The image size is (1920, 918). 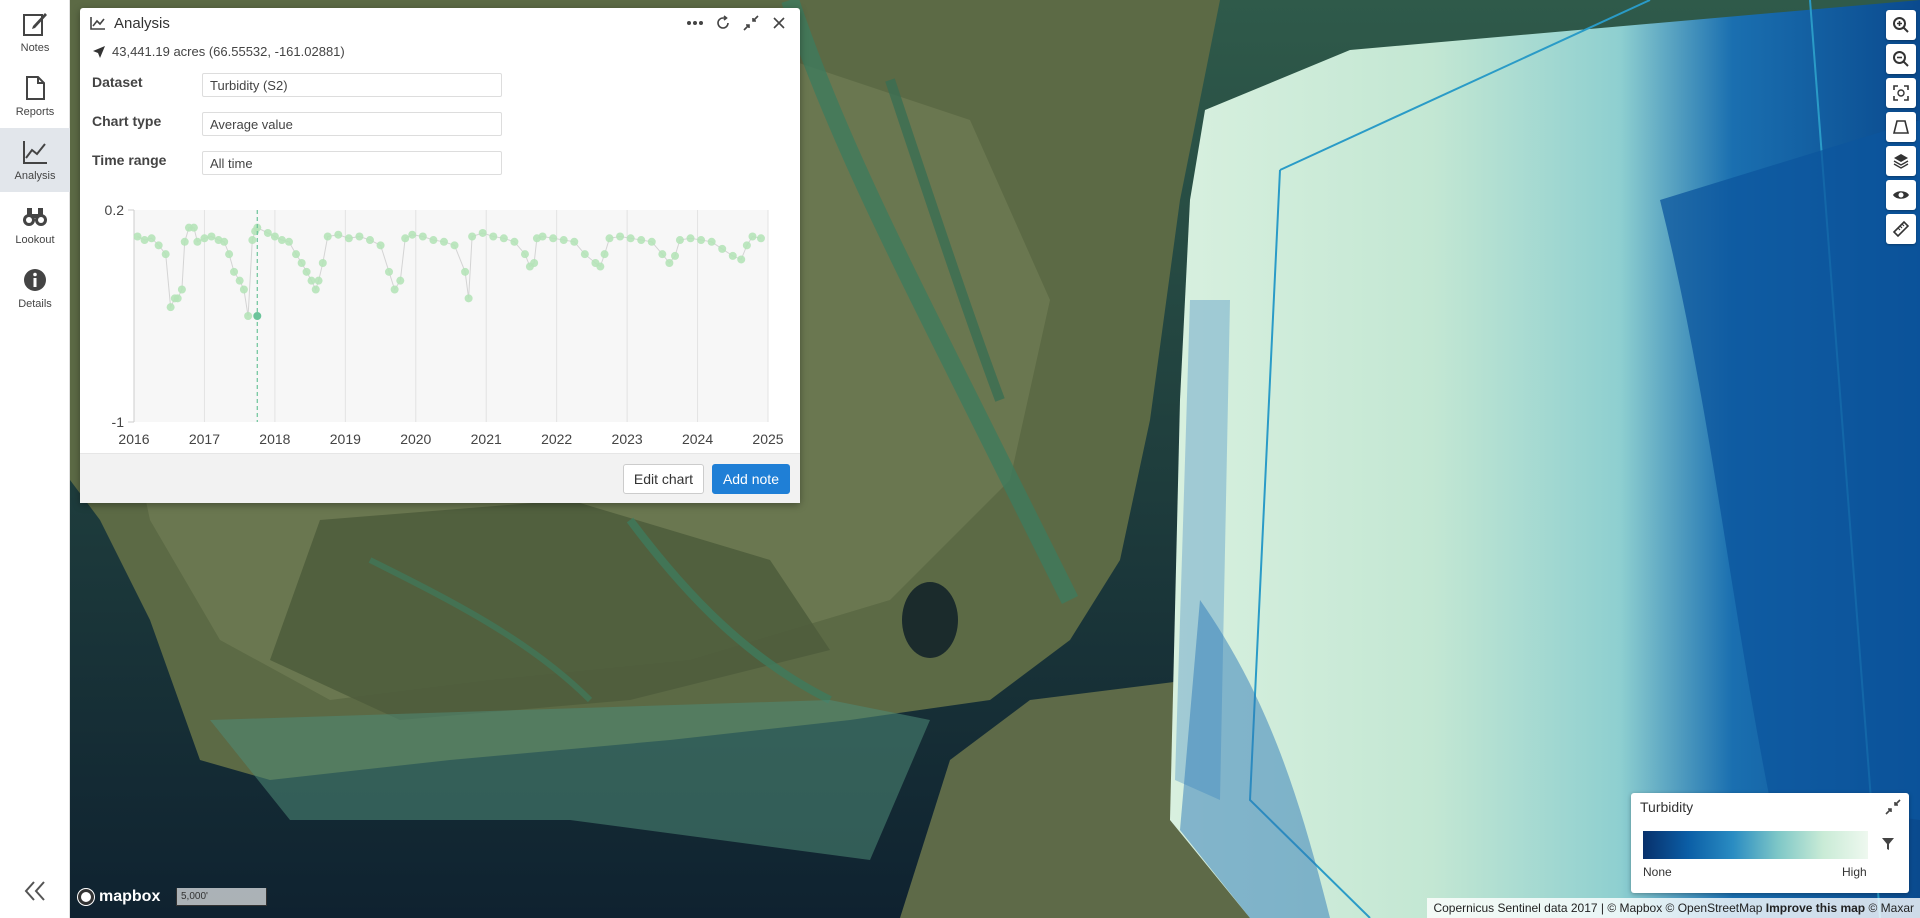 I want to click on nav-details: Details, so click(x=35, y=288).